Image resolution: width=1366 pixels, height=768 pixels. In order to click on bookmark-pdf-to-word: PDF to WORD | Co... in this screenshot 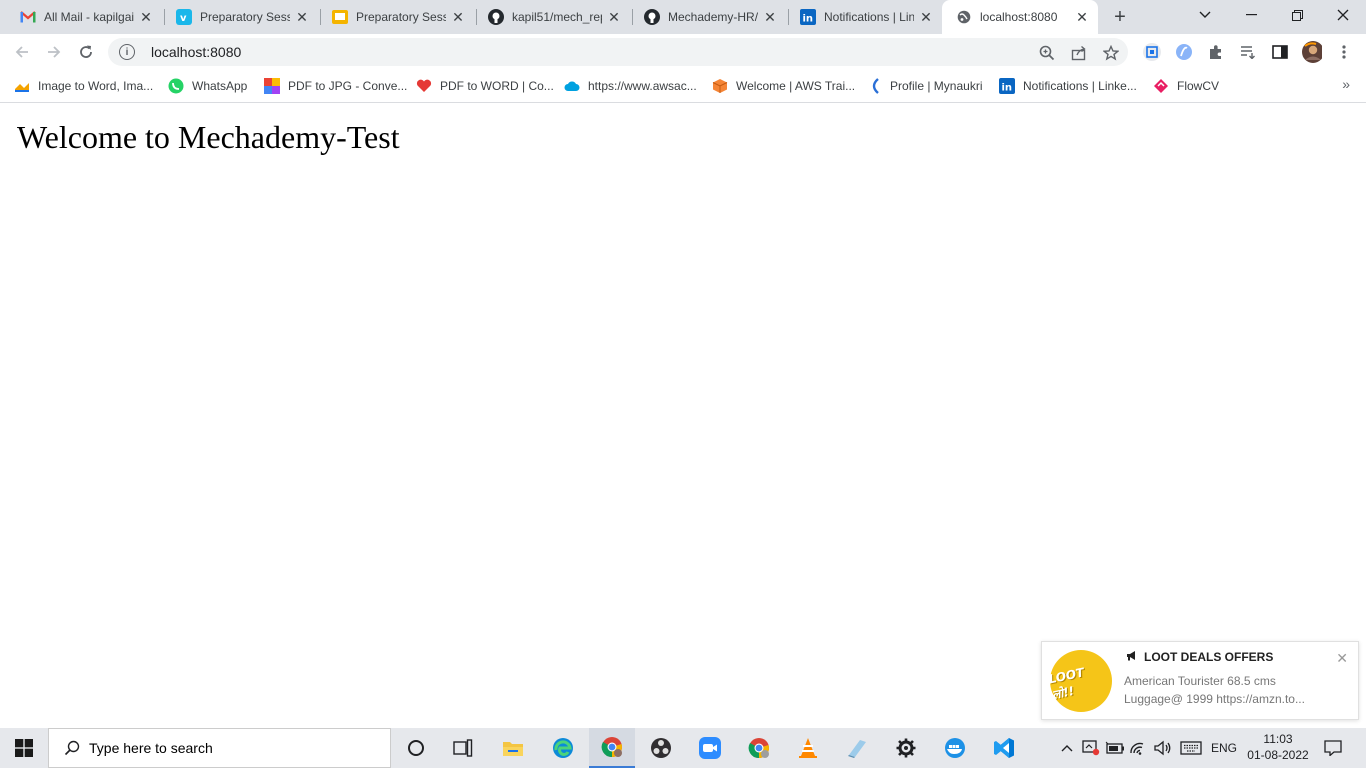, I will do `click(485, 86)`.